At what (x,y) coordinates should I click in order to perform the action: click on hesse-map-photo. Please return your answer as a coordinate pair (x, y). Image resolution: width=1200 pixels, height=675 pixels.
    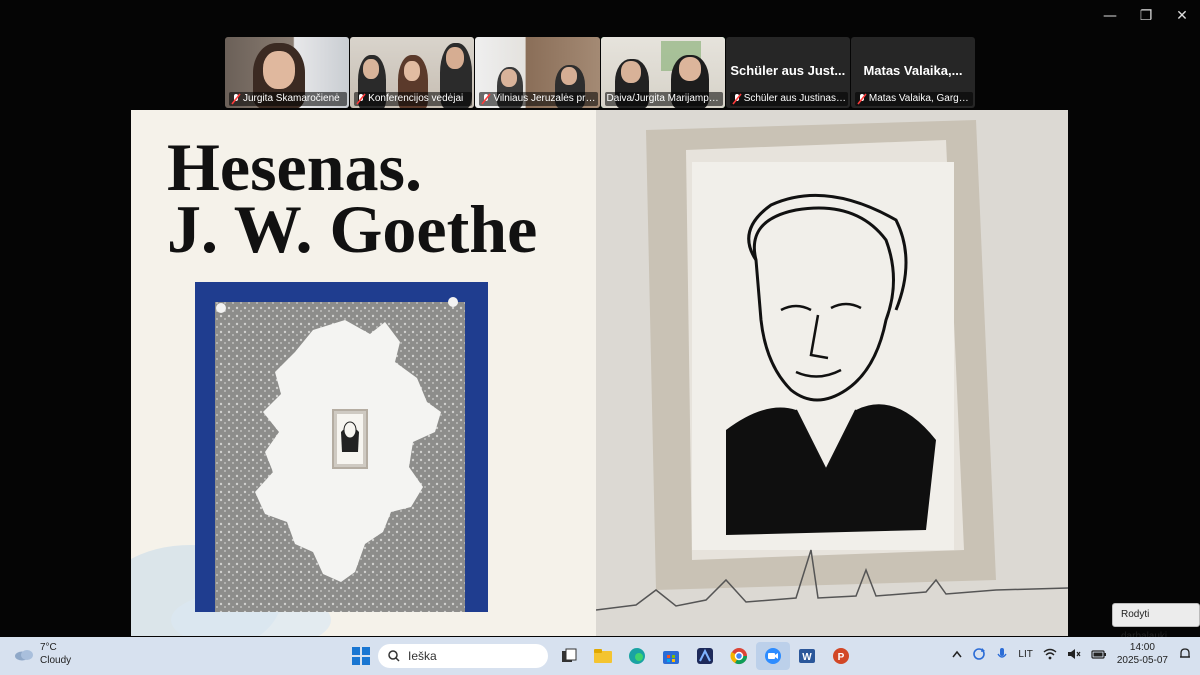
    Looking at the image, I should click on (341, 447).